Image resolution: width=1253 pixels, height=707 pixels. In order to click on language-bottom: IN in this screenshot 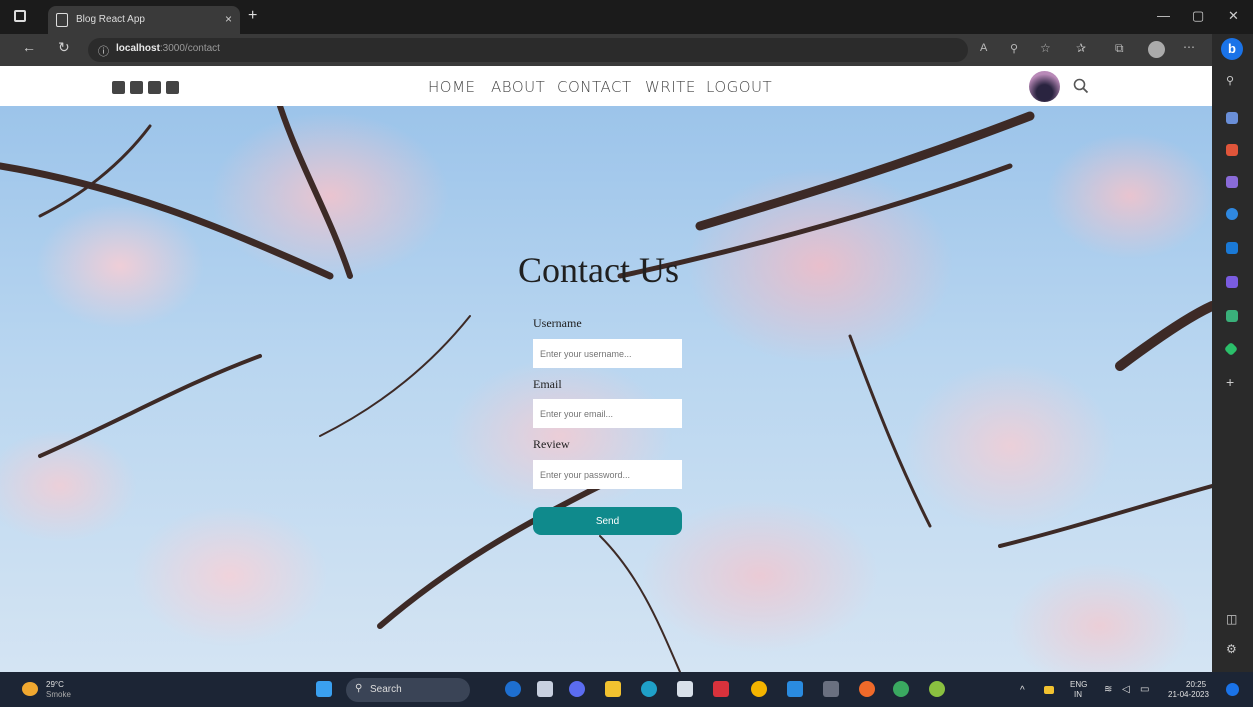, I will do `click(1078, 694)`.